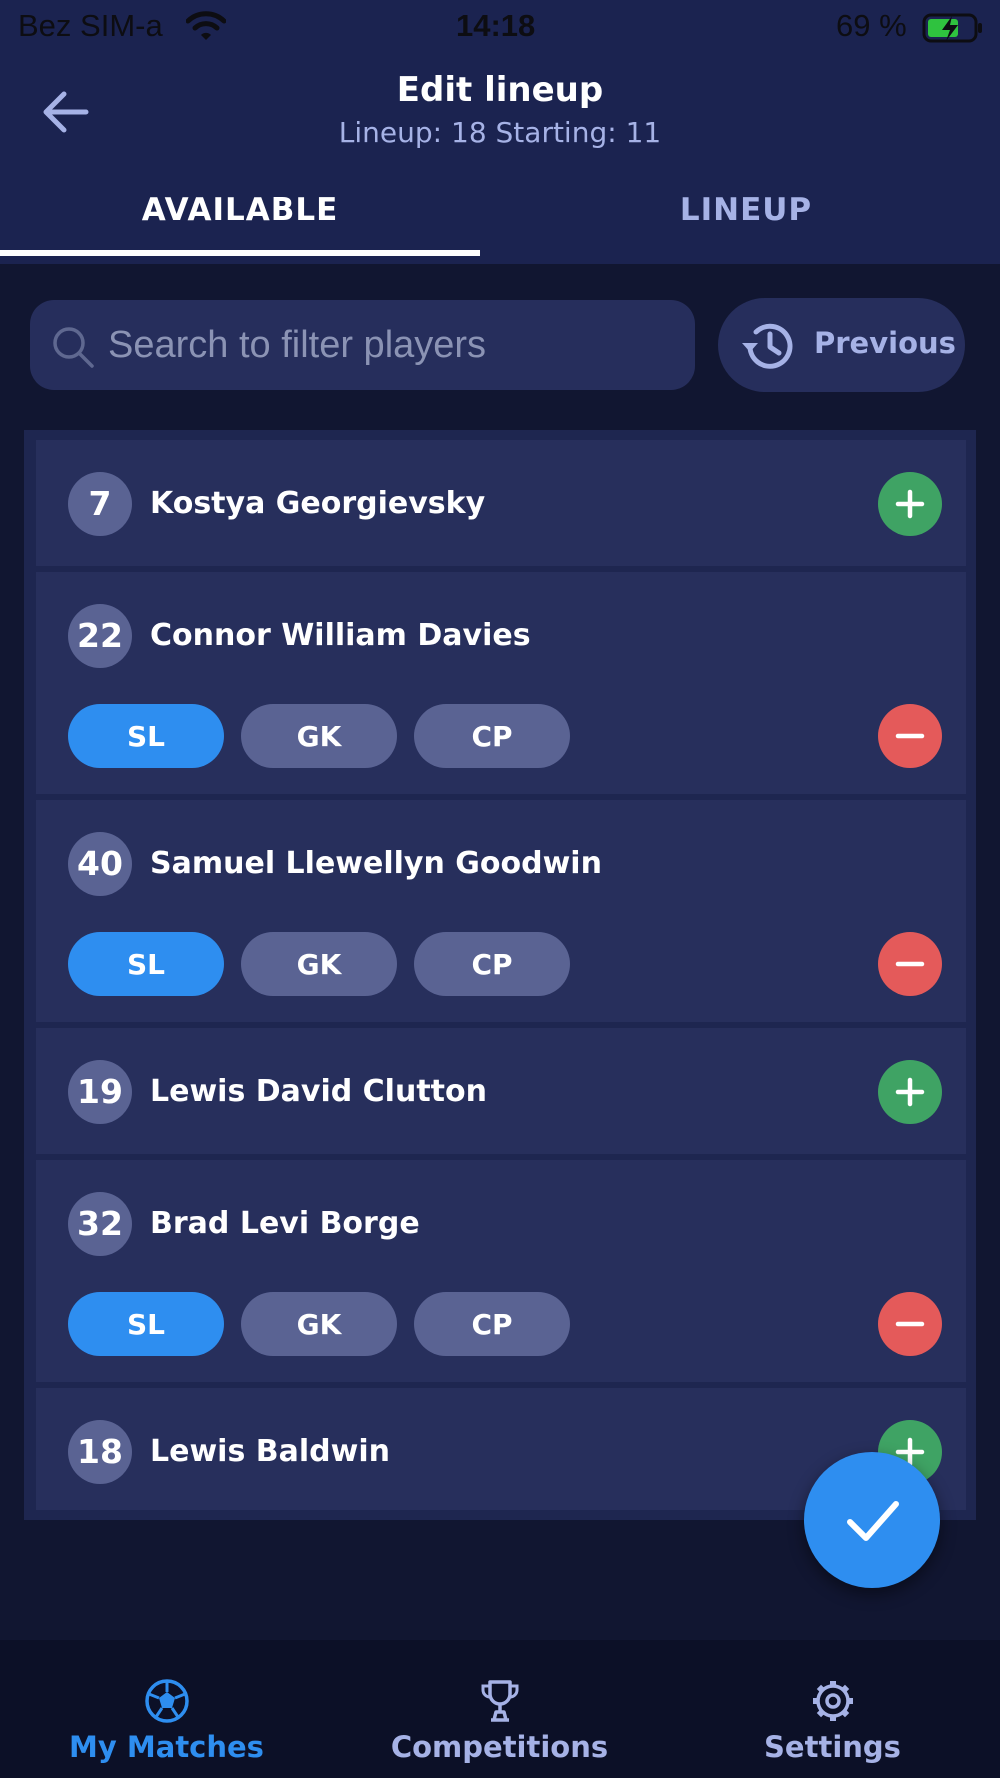  Describe the element at coordinates (833, 1701) in the screenshot. I see `gear-icon` at that location.